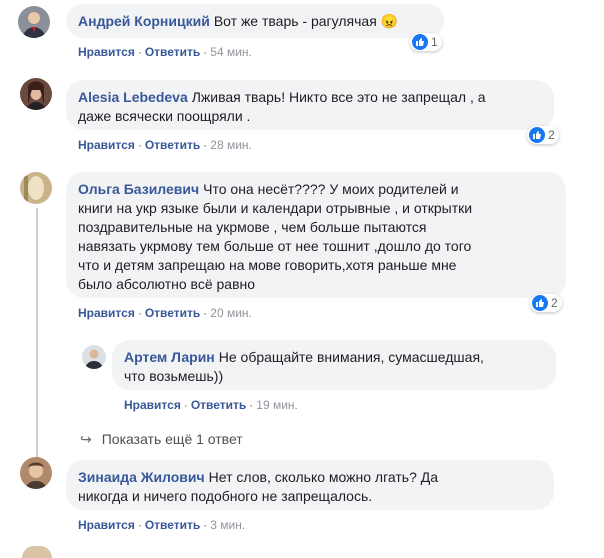 The height and width of the screenshot is (558, 604). I want to click on timestamp: 54 мин., so click(231, 52).